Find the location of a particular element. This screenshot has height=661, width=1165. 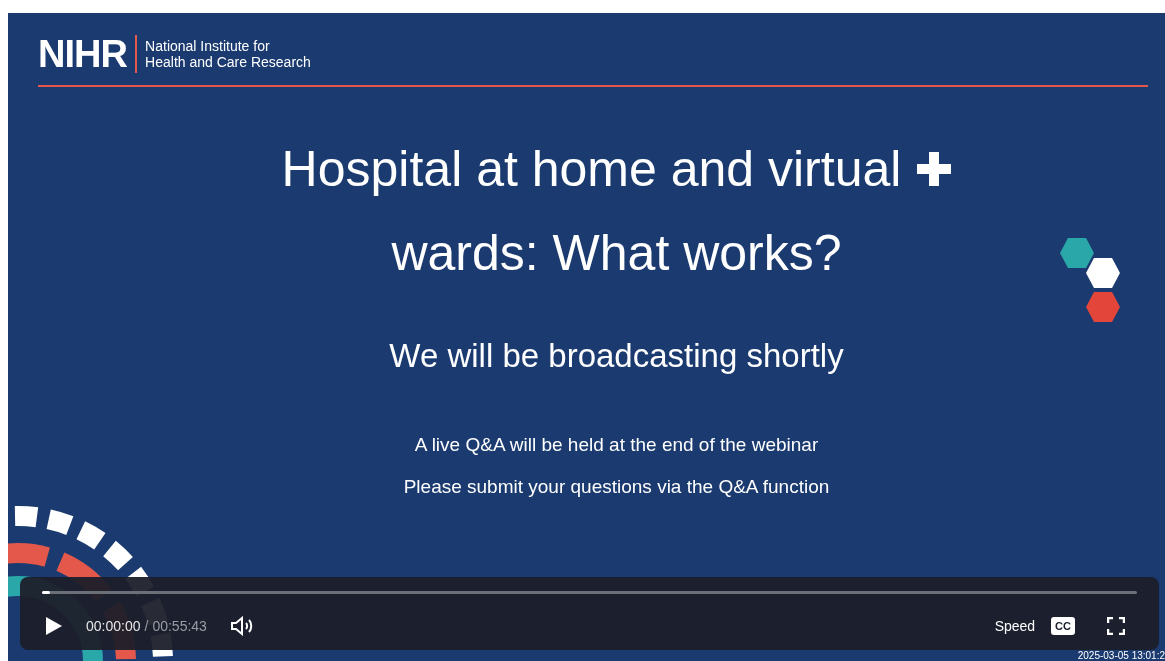

slide-subtitle: We will be broadcasting shortly is located at coordinates (616, 356).